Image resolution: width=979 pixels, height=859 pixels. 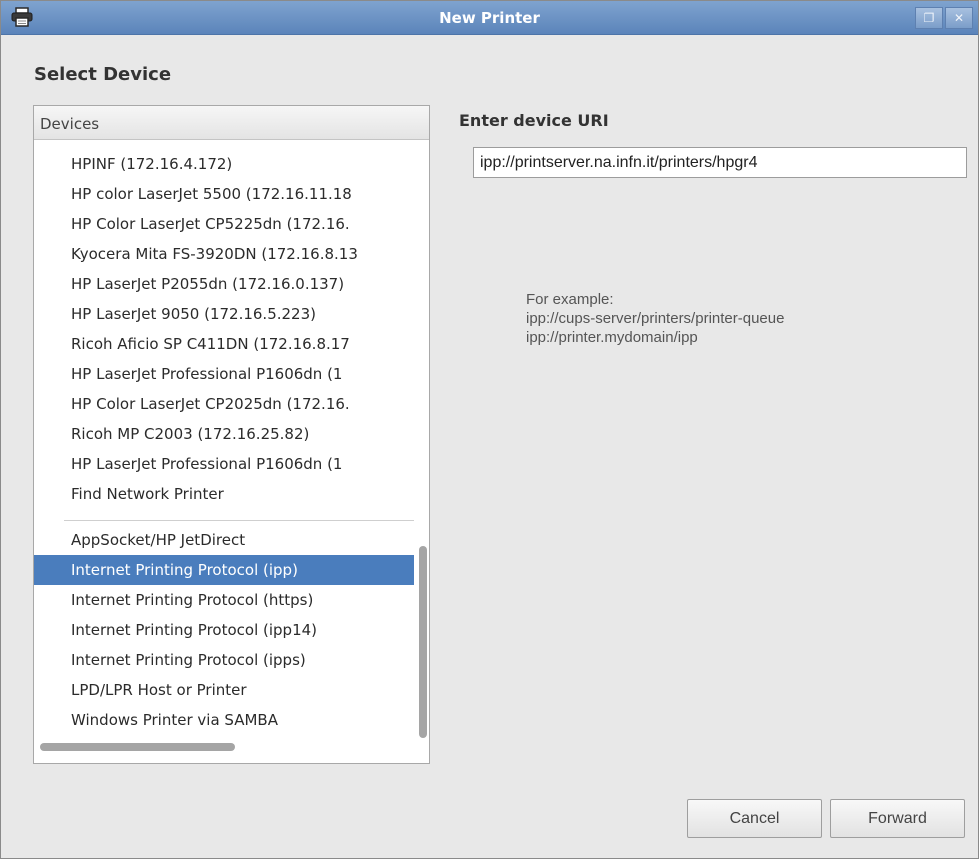 What do you see at coordinates (224, 600) in the screenshot?
I see `list-item: Internet Printing Protocol (https)` at bounding box center [224, 600].